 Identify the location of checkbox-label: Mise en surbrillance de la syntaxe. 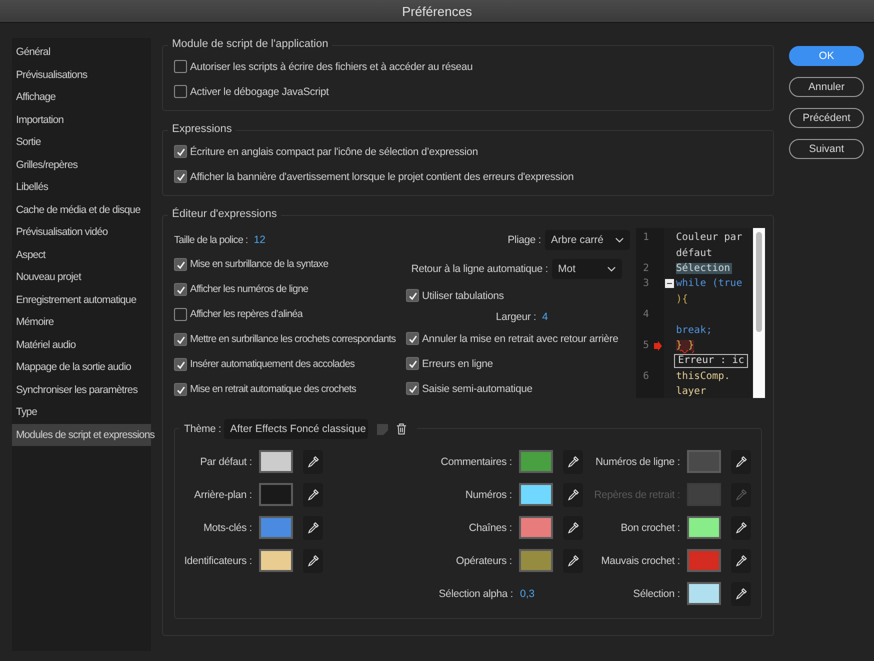
(259, 264).